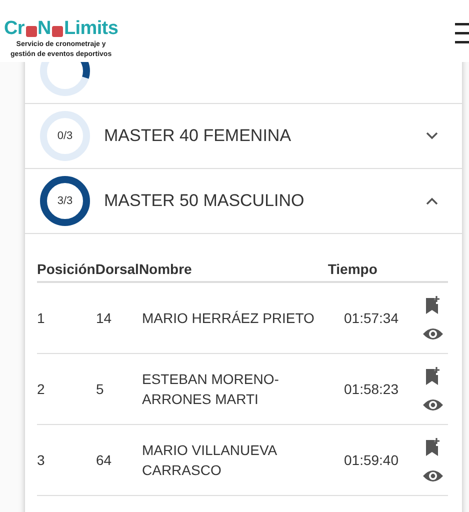 The height and width of the screenshot is (512, 469). What do you see at coordinates (353, 269) in the screenshot?
I see `column-header: Tiempo` at bounding box center [353, 269].